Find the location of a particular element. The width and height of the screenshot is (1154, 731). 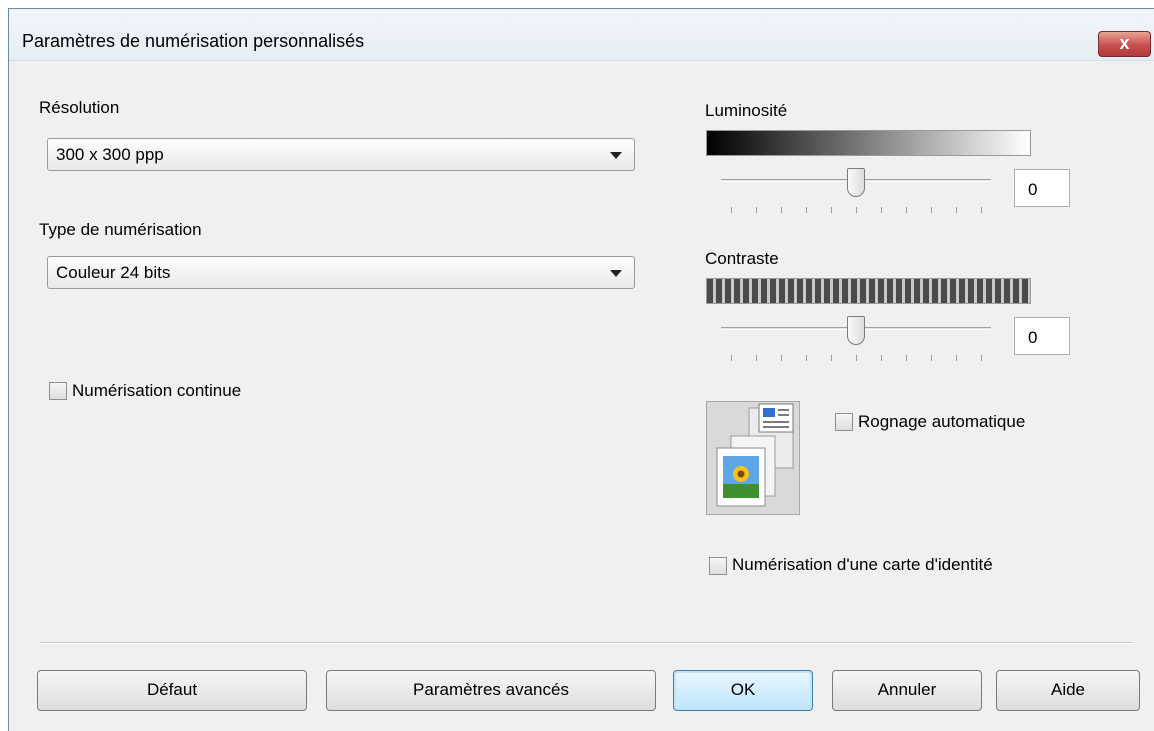

contrast-slider is located at coordinates (856, 338).